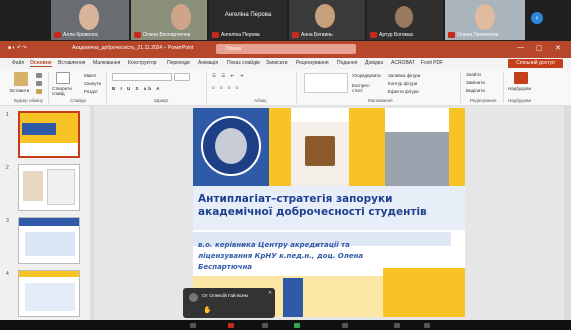 The width and height of the screenshot is (571, 330). Describe the element at coordinates (240, 35) in the screenshot. I see `participant-name: Ангеліна Перова` at that location.